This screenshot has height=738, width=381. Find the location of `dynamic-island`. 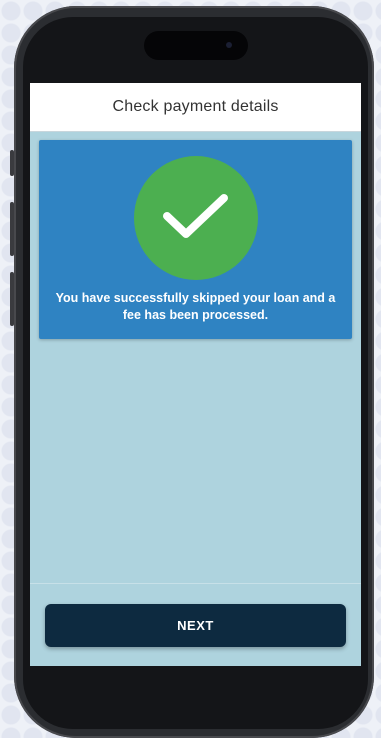

dynamic-island is located at coordinates (196, 45).